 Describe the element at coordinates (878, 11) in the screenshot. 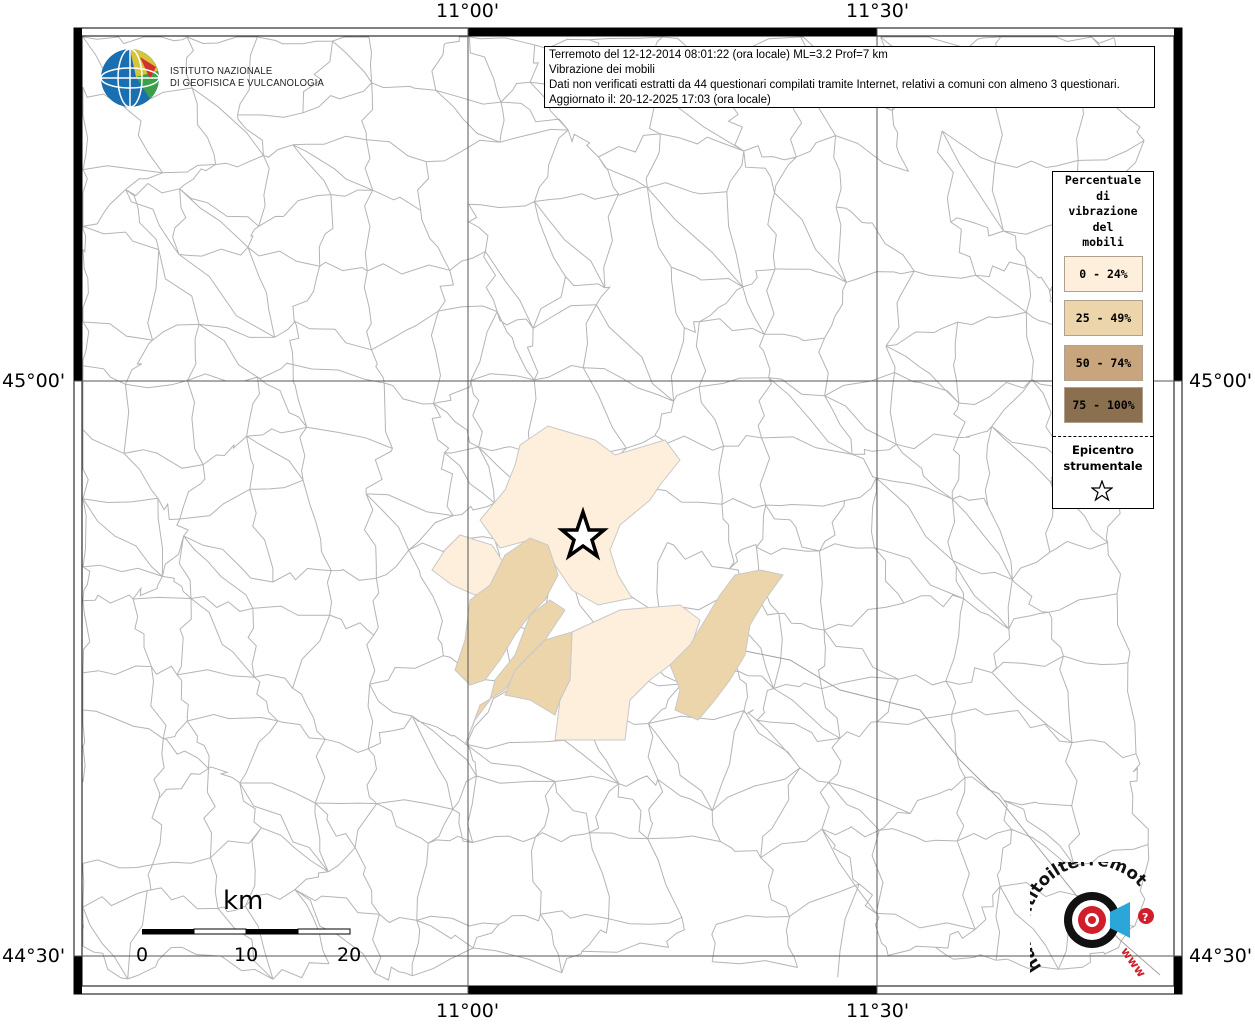

I see `lon-label-top-right: 11°30'` at that location.